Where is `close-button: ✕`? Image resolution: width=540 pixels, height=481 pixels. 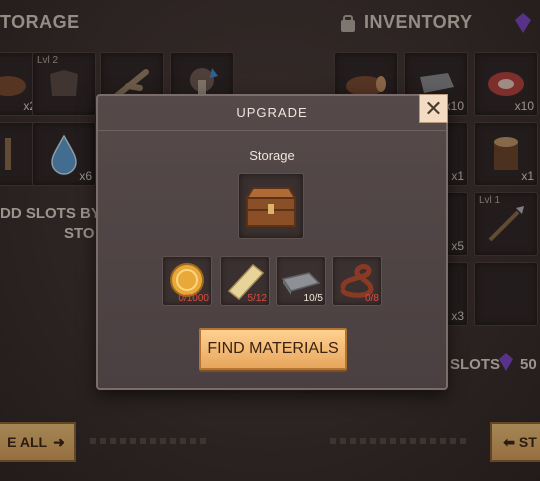 close-button: ✕ is located at coordinates (433, 108).